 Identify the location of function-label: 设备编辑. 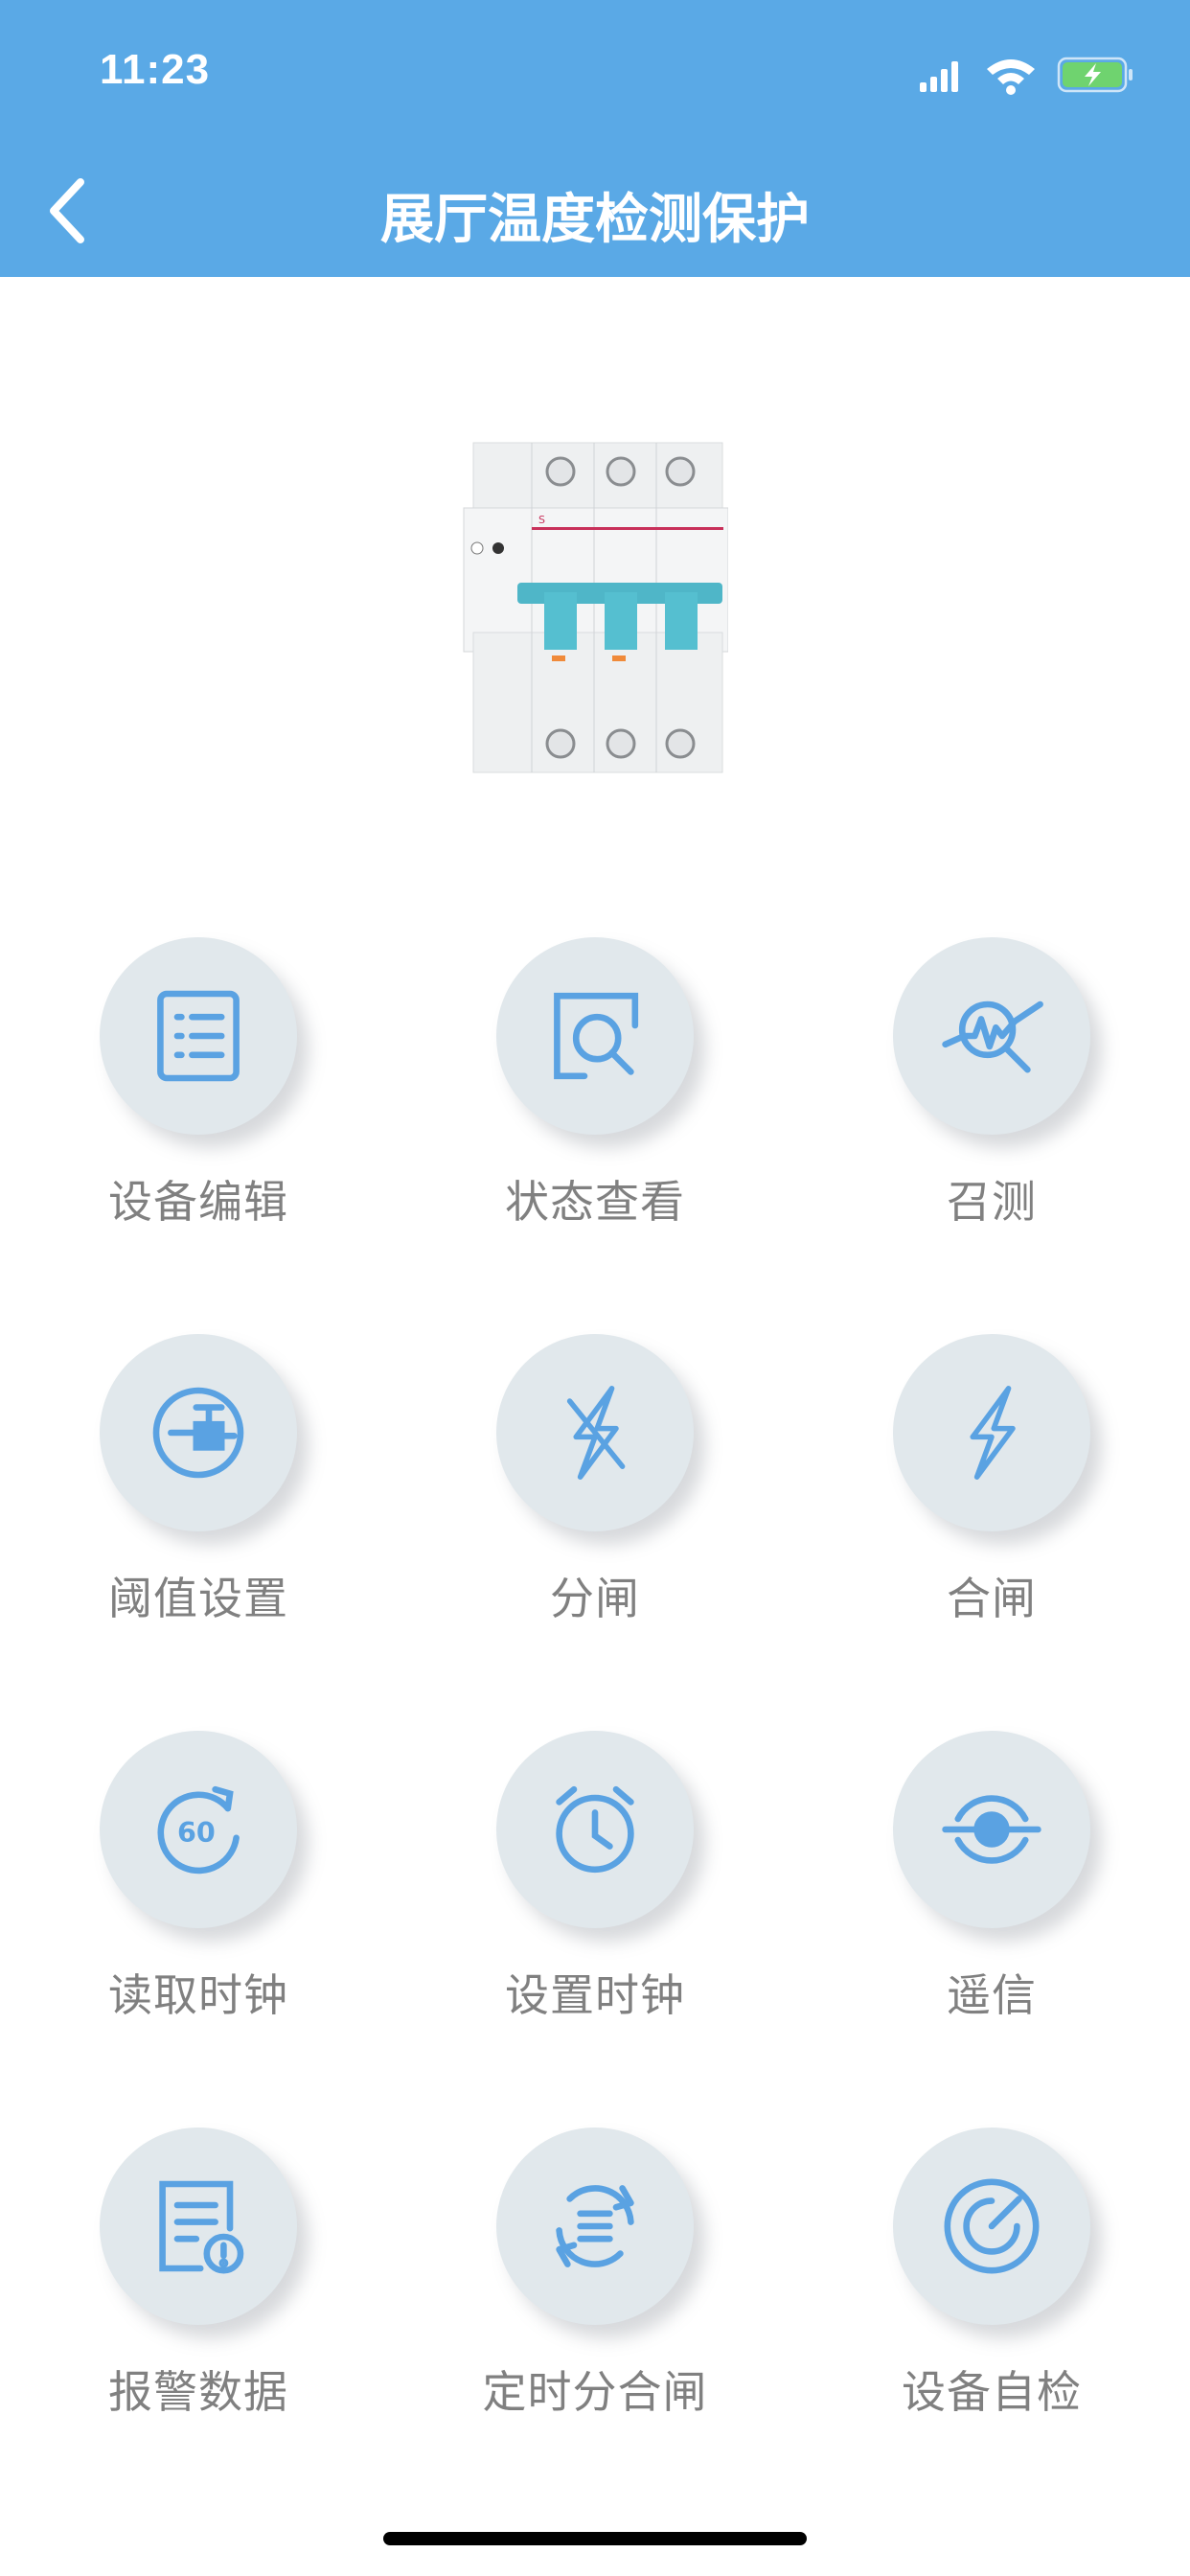
(198, 1202).